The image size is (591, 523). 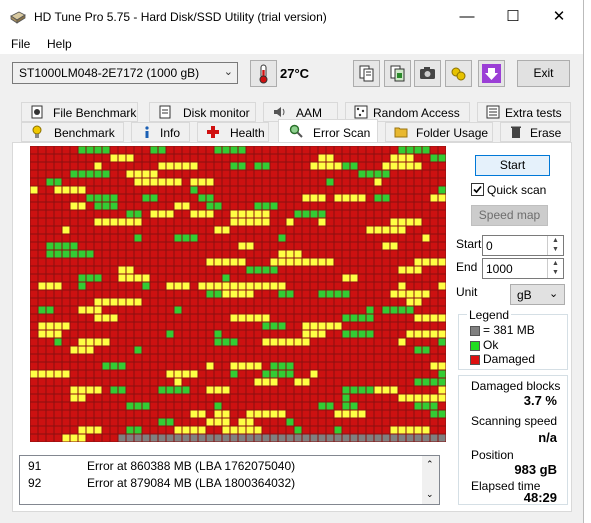 What do you see at coordinates (125, 73) in the screenshot?
I see `drive-select: ST1000LM048-2E7172 (1000 gB) ⌄` at bounding box center [125, 73].